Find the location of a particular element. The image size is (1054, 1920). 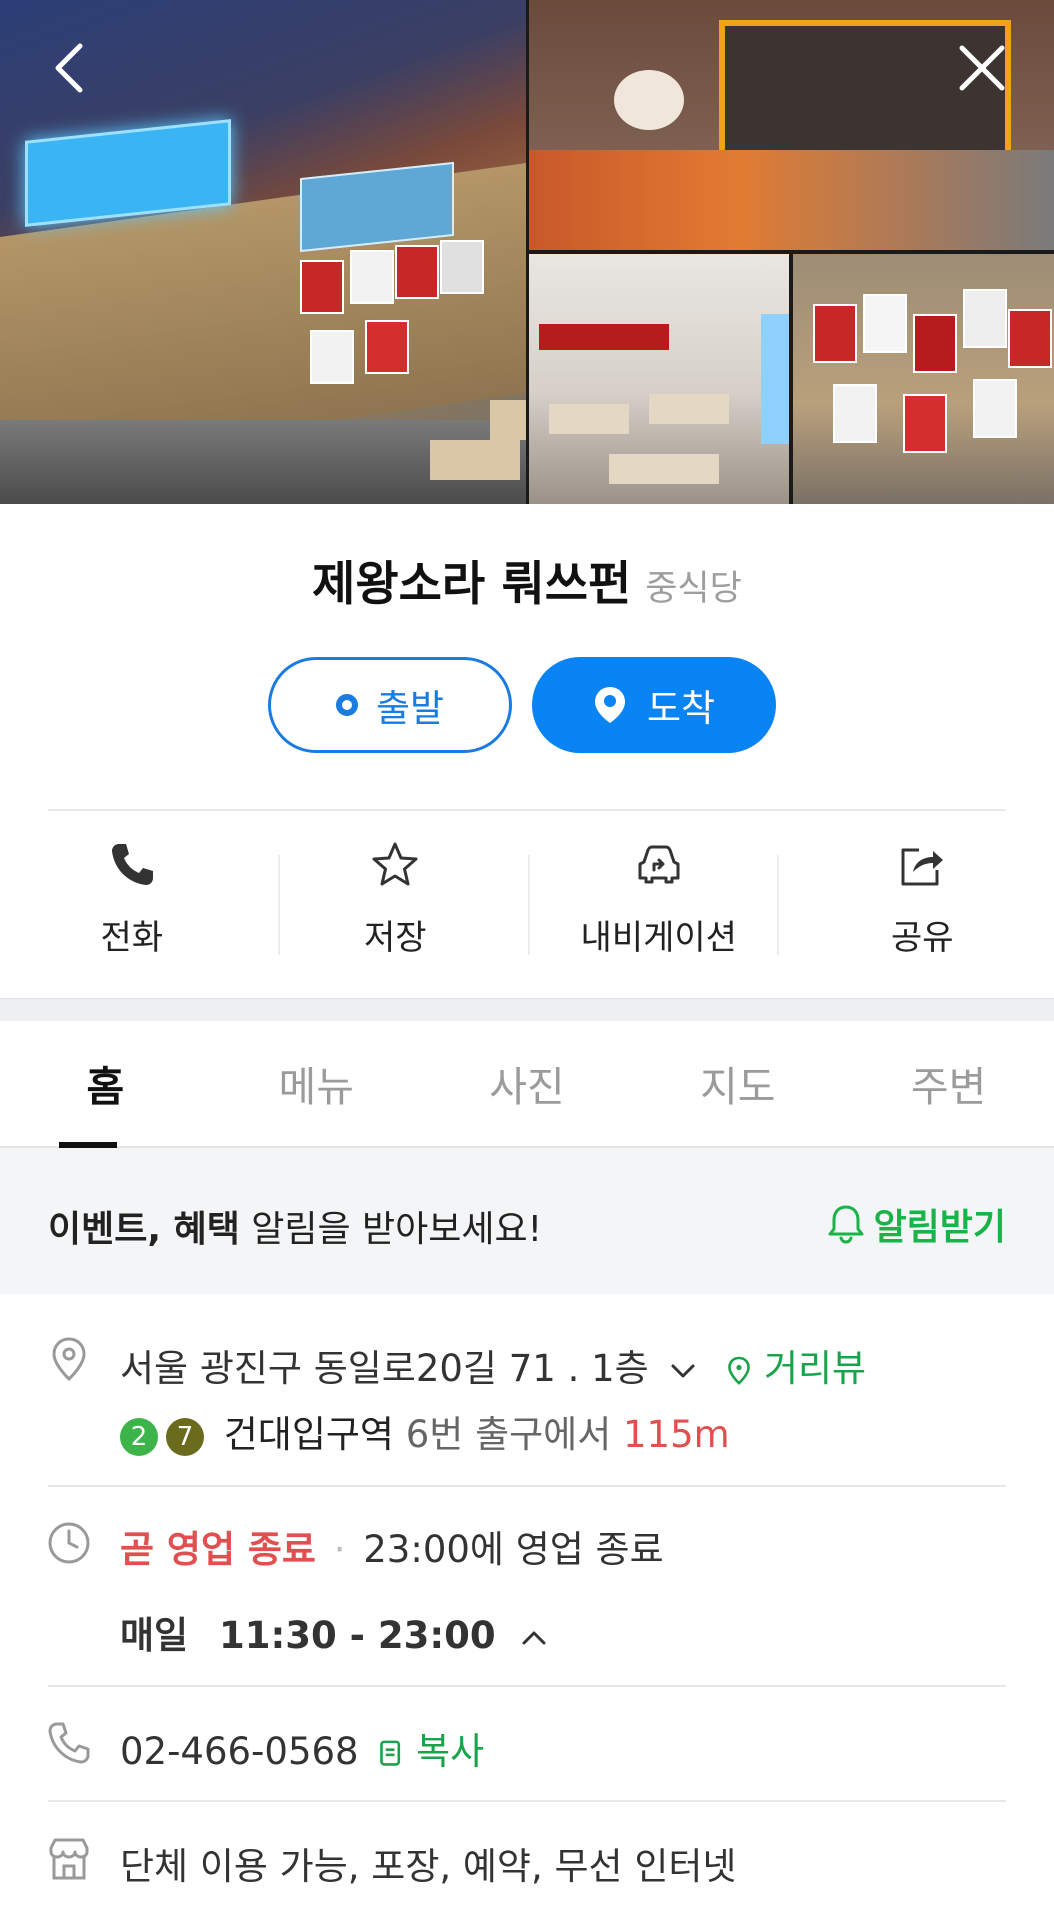

route-end-label: 도착 is located at coordinates (681, 708).